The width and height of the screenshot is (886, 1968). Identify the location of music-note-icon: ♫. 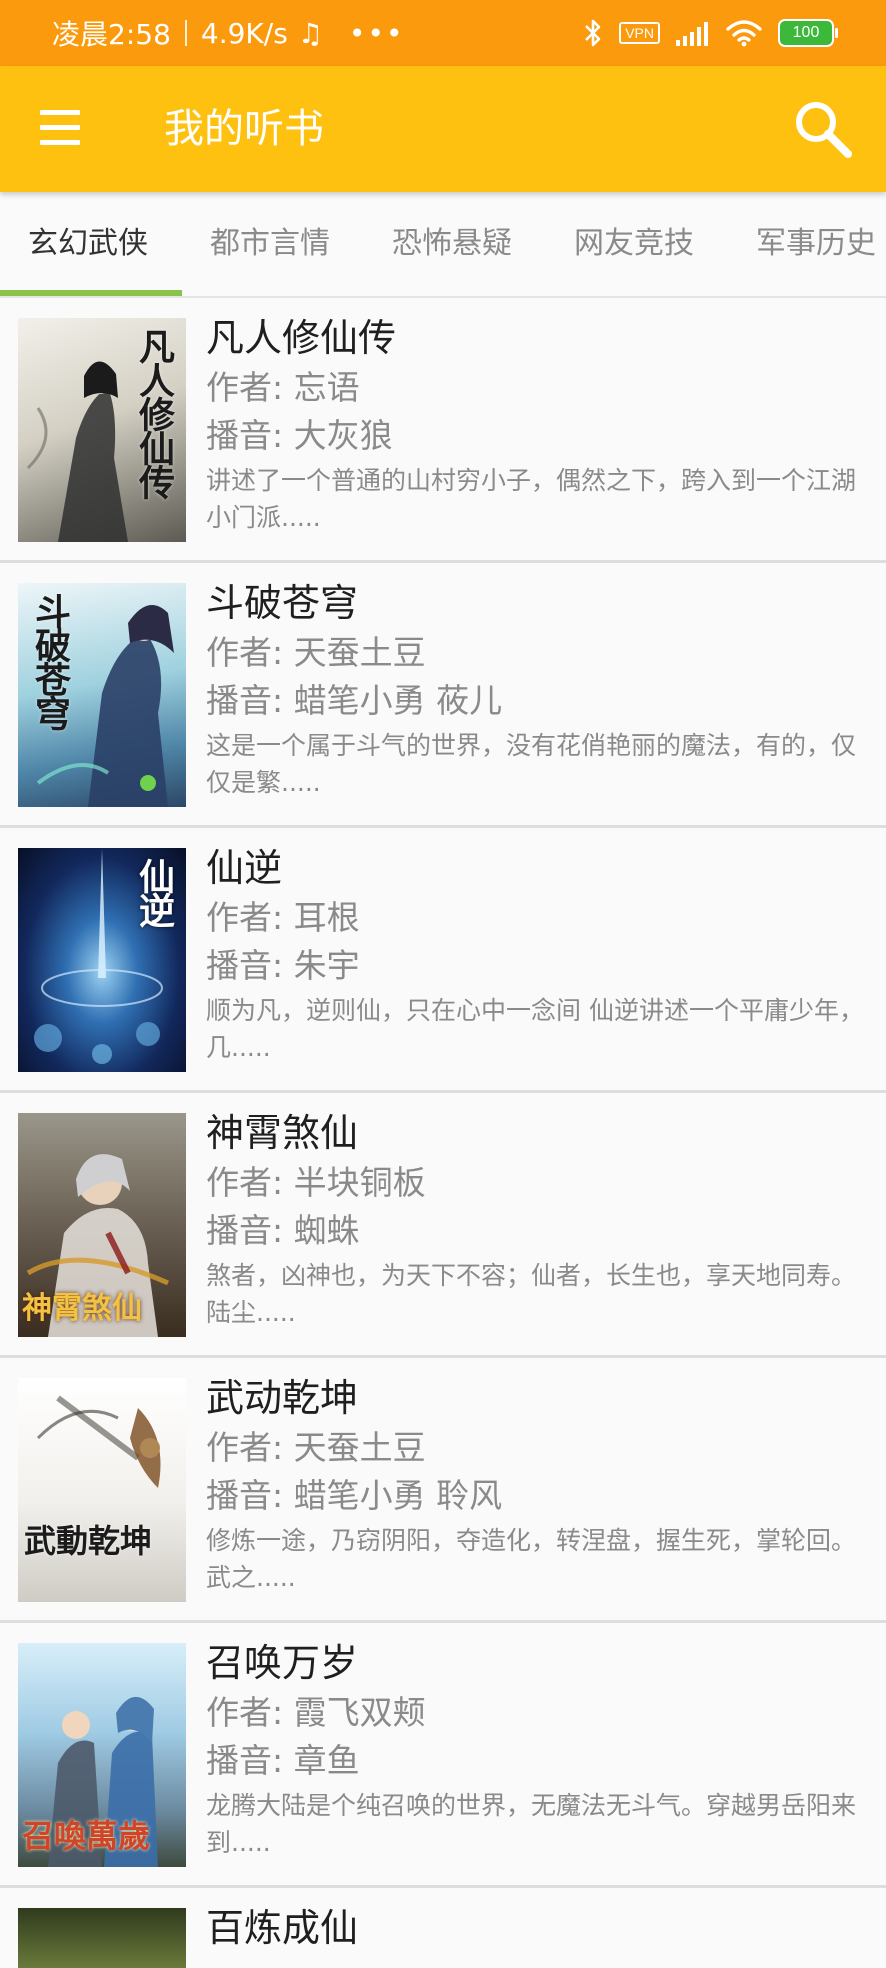
(310, 33).